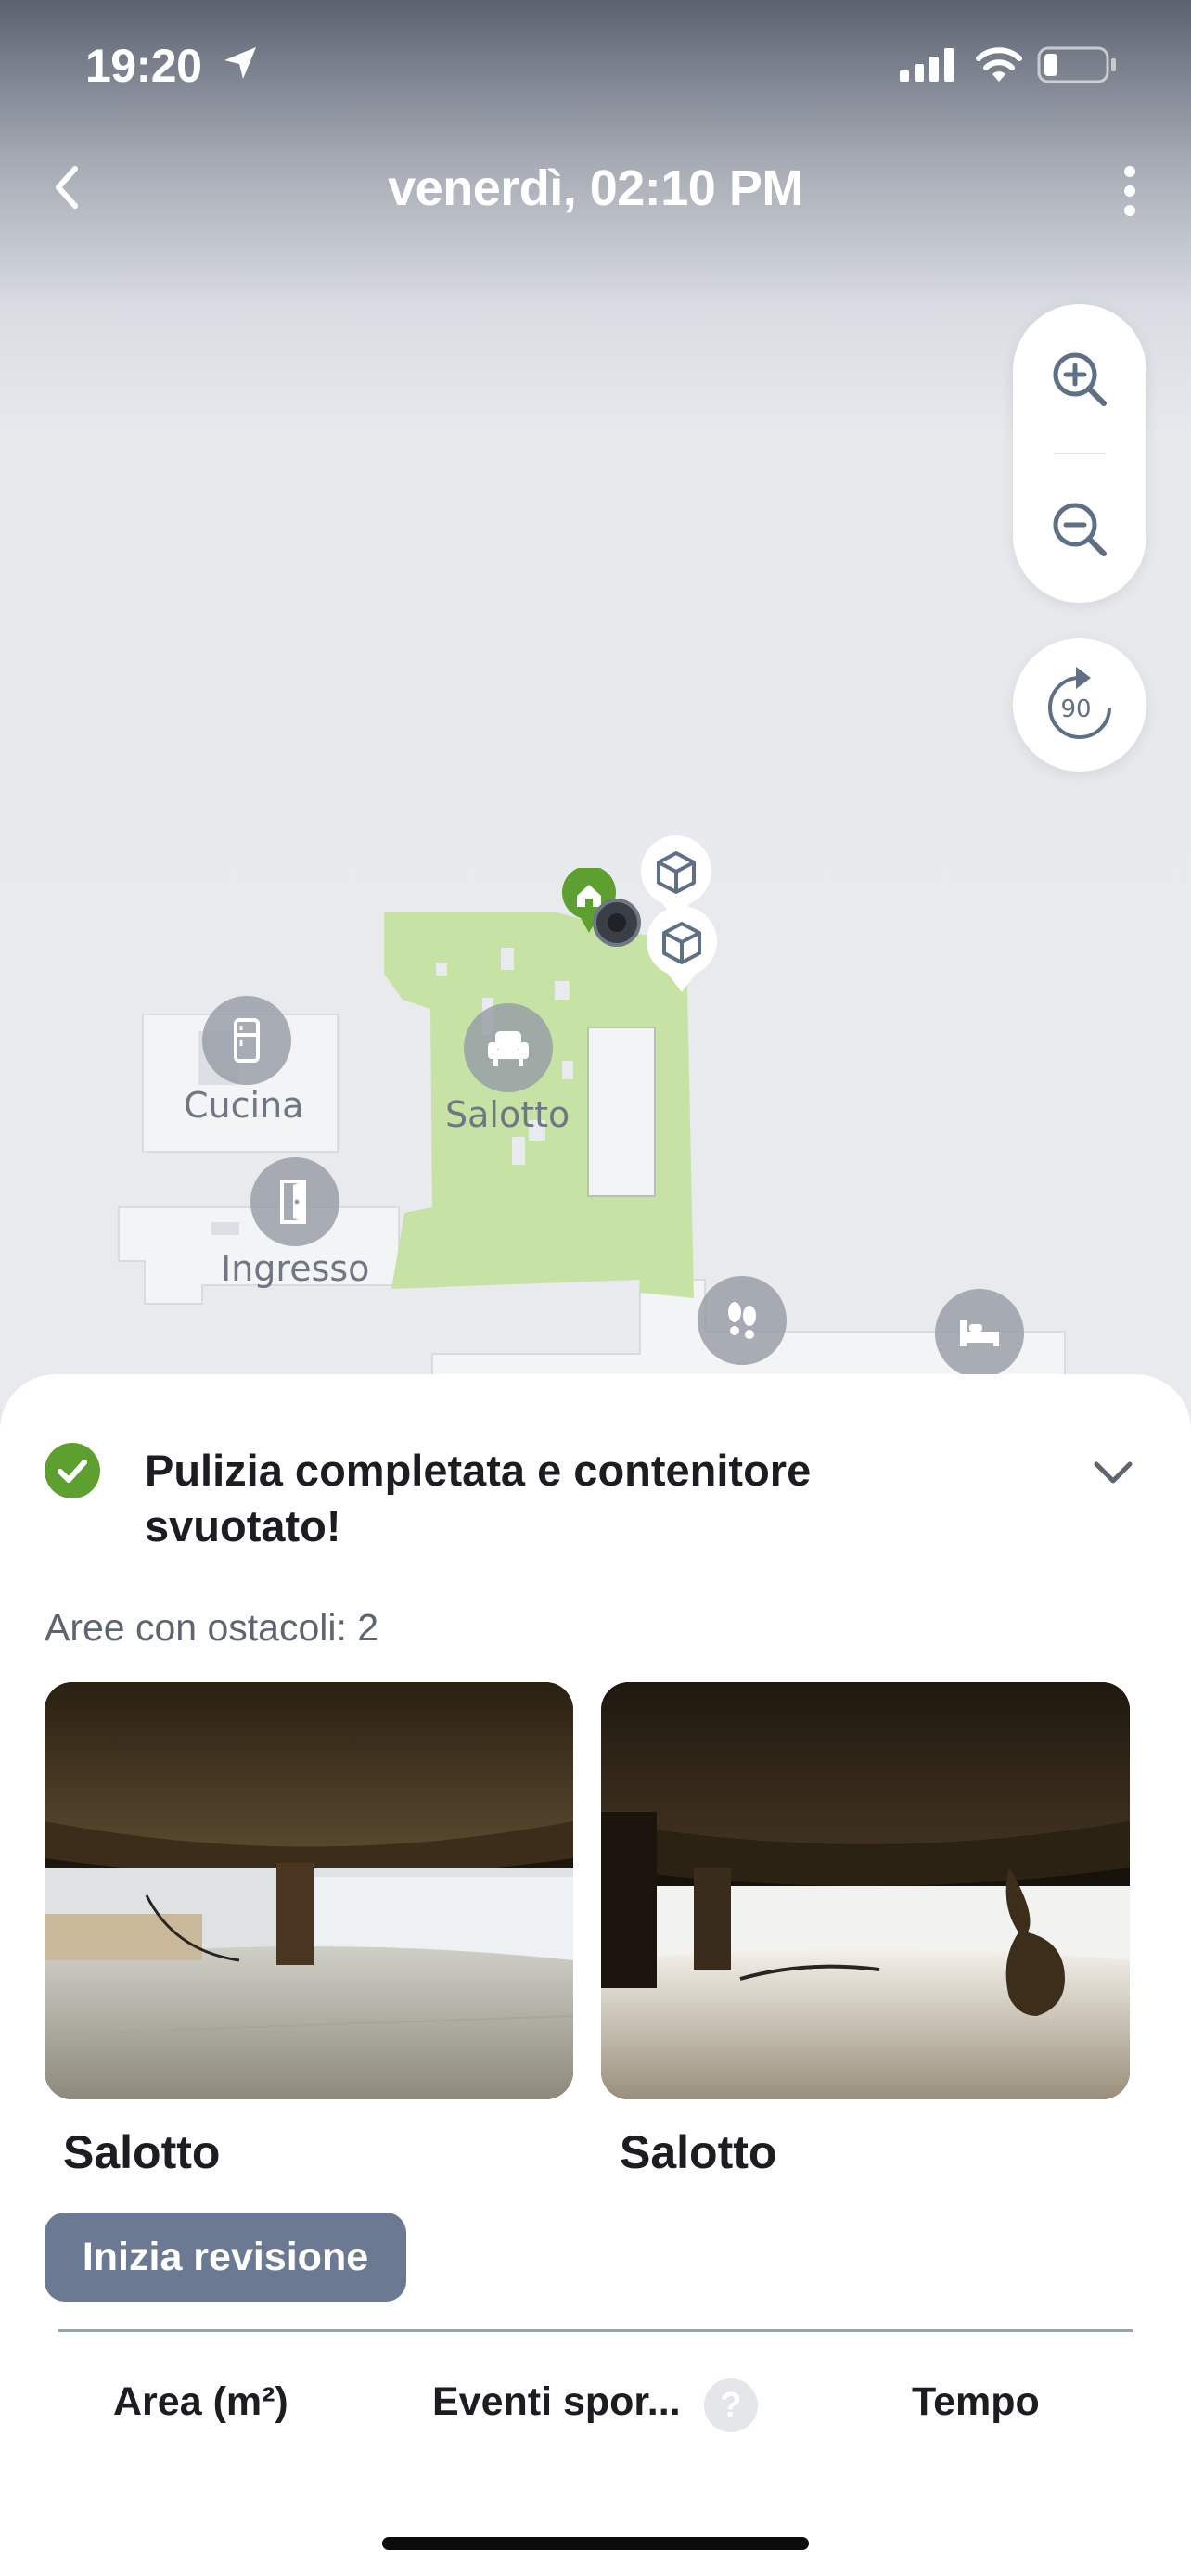  Describe the element at coordinates (508, 1048) in the screenshot. I see `armchair-icon` at that location.